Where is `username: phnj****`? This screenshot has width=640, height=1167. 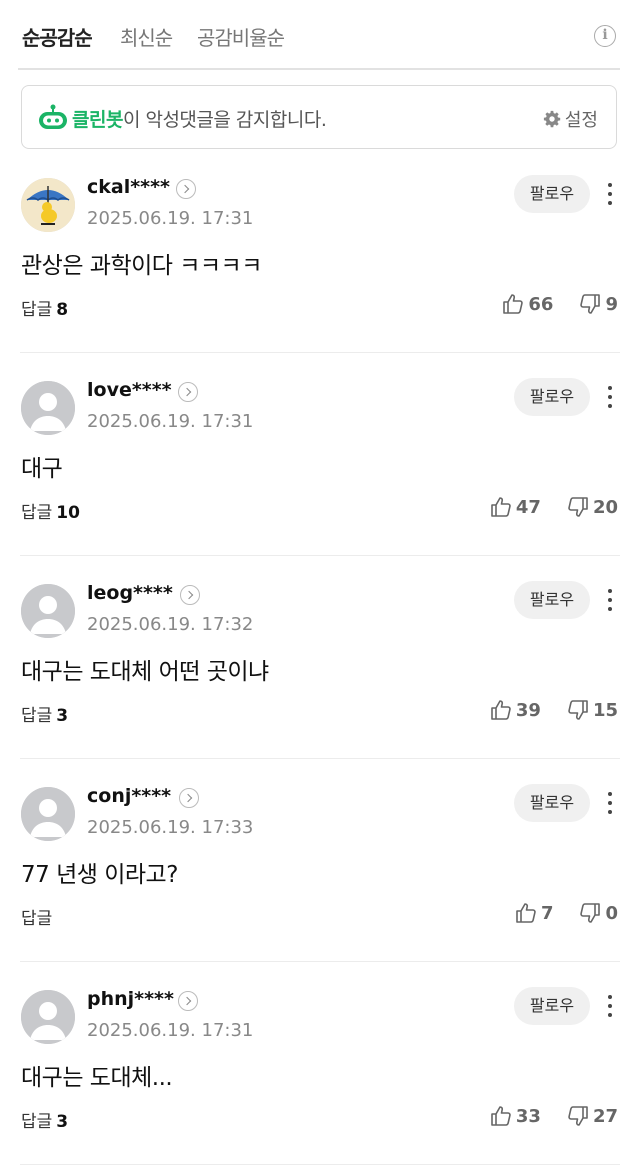 username: phnj**** is located at coordinates (130, 999).